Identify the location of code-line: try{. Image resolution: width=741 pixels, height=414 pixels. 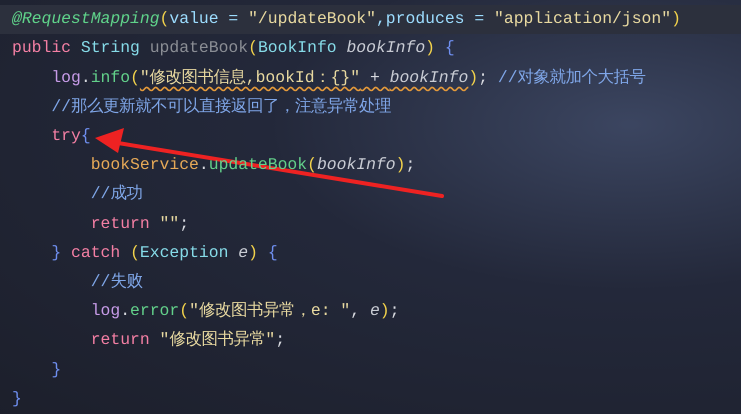
(71, 136).